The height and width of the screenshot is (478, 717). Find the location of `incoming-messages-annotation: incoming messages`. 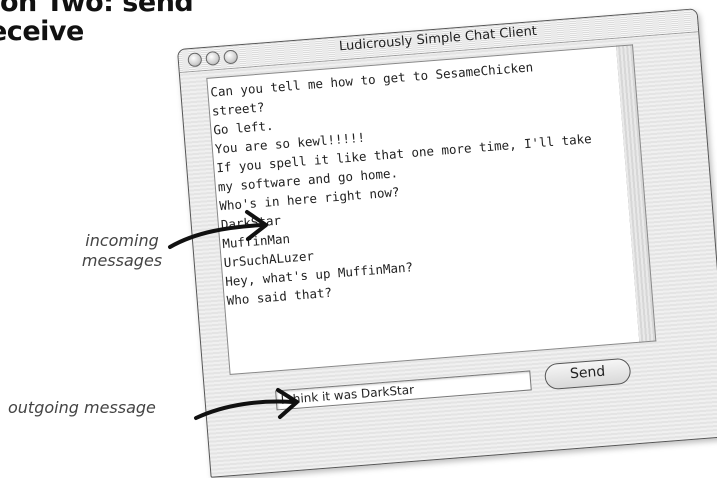

incoming-messages-annotation: incoming messages is located at coordinates (122, 251).